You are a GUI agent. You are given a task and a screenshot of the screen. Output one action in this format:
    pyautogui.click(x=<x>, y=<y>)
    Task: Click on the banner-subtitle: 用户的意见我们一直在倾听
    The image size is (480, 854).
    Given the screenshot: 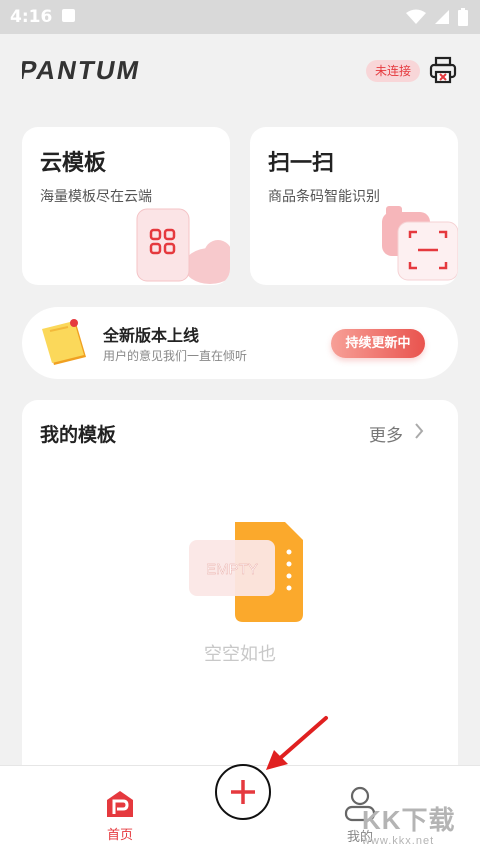 What is the action you would take?
    pyautogui.click(x=175, y=356)
    